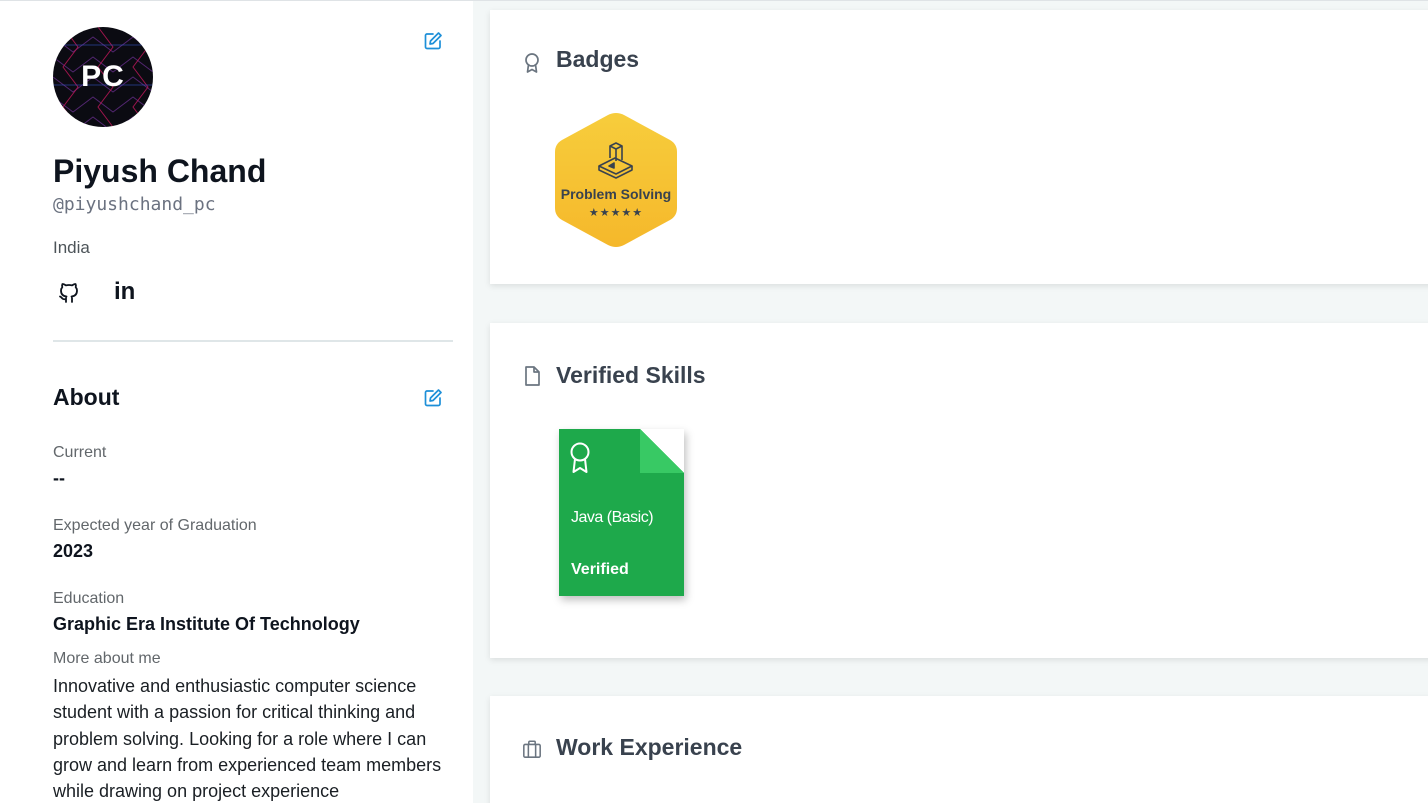 This screenshot has height=803, width=1428. I want to click on badge-stars: ★★★★★, so click(616, 213).